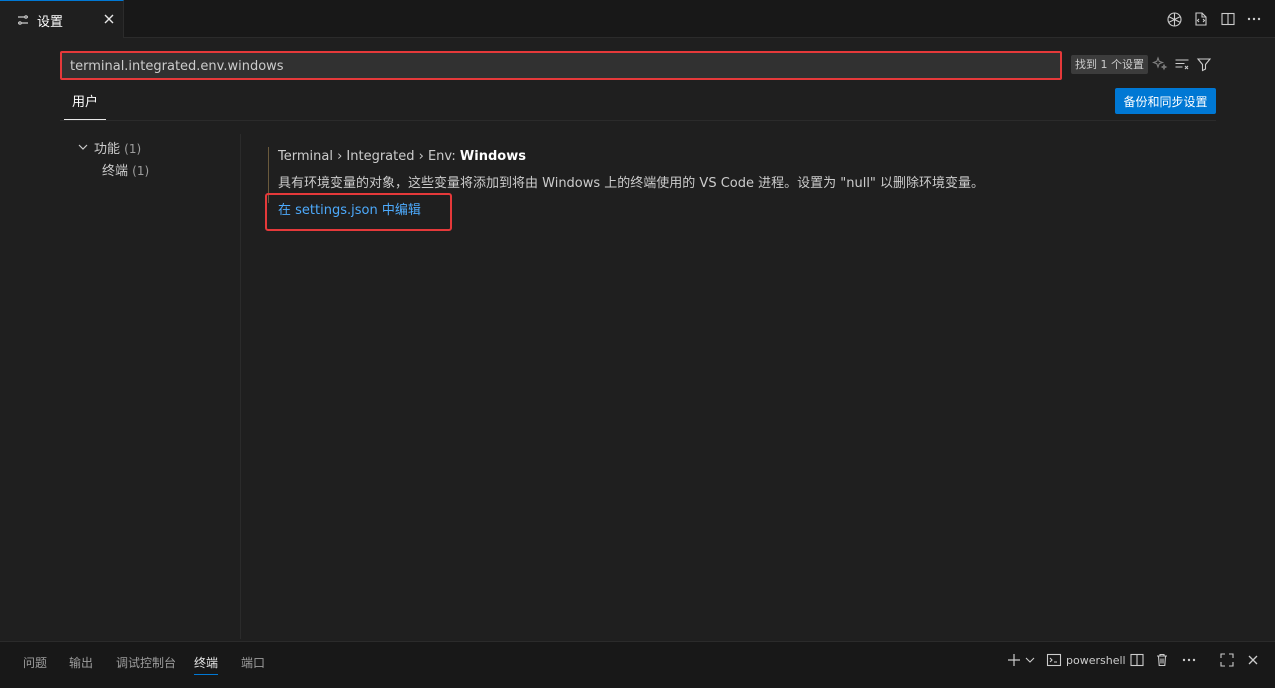 This screenshot has height=688, width=1275. Describe the element at coordinates (1227, 660) in the screenshot. I see `maximize-panel-icon` at that location.